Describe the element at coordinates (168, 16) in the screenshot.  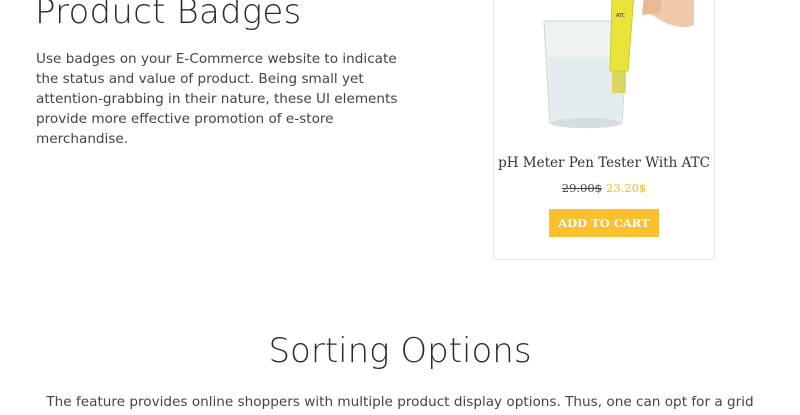
I see `product-badges-title: Product Badges` at that location.